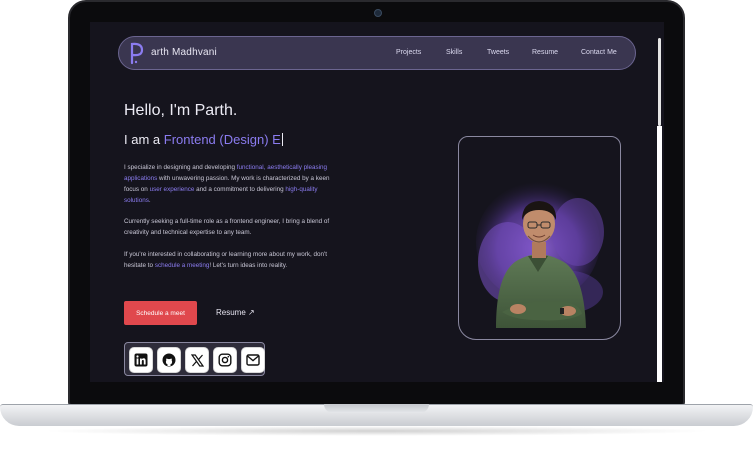 The width and height of the screenshot is (753, 450). I want to click on text-segment: ., so click(149, 200).